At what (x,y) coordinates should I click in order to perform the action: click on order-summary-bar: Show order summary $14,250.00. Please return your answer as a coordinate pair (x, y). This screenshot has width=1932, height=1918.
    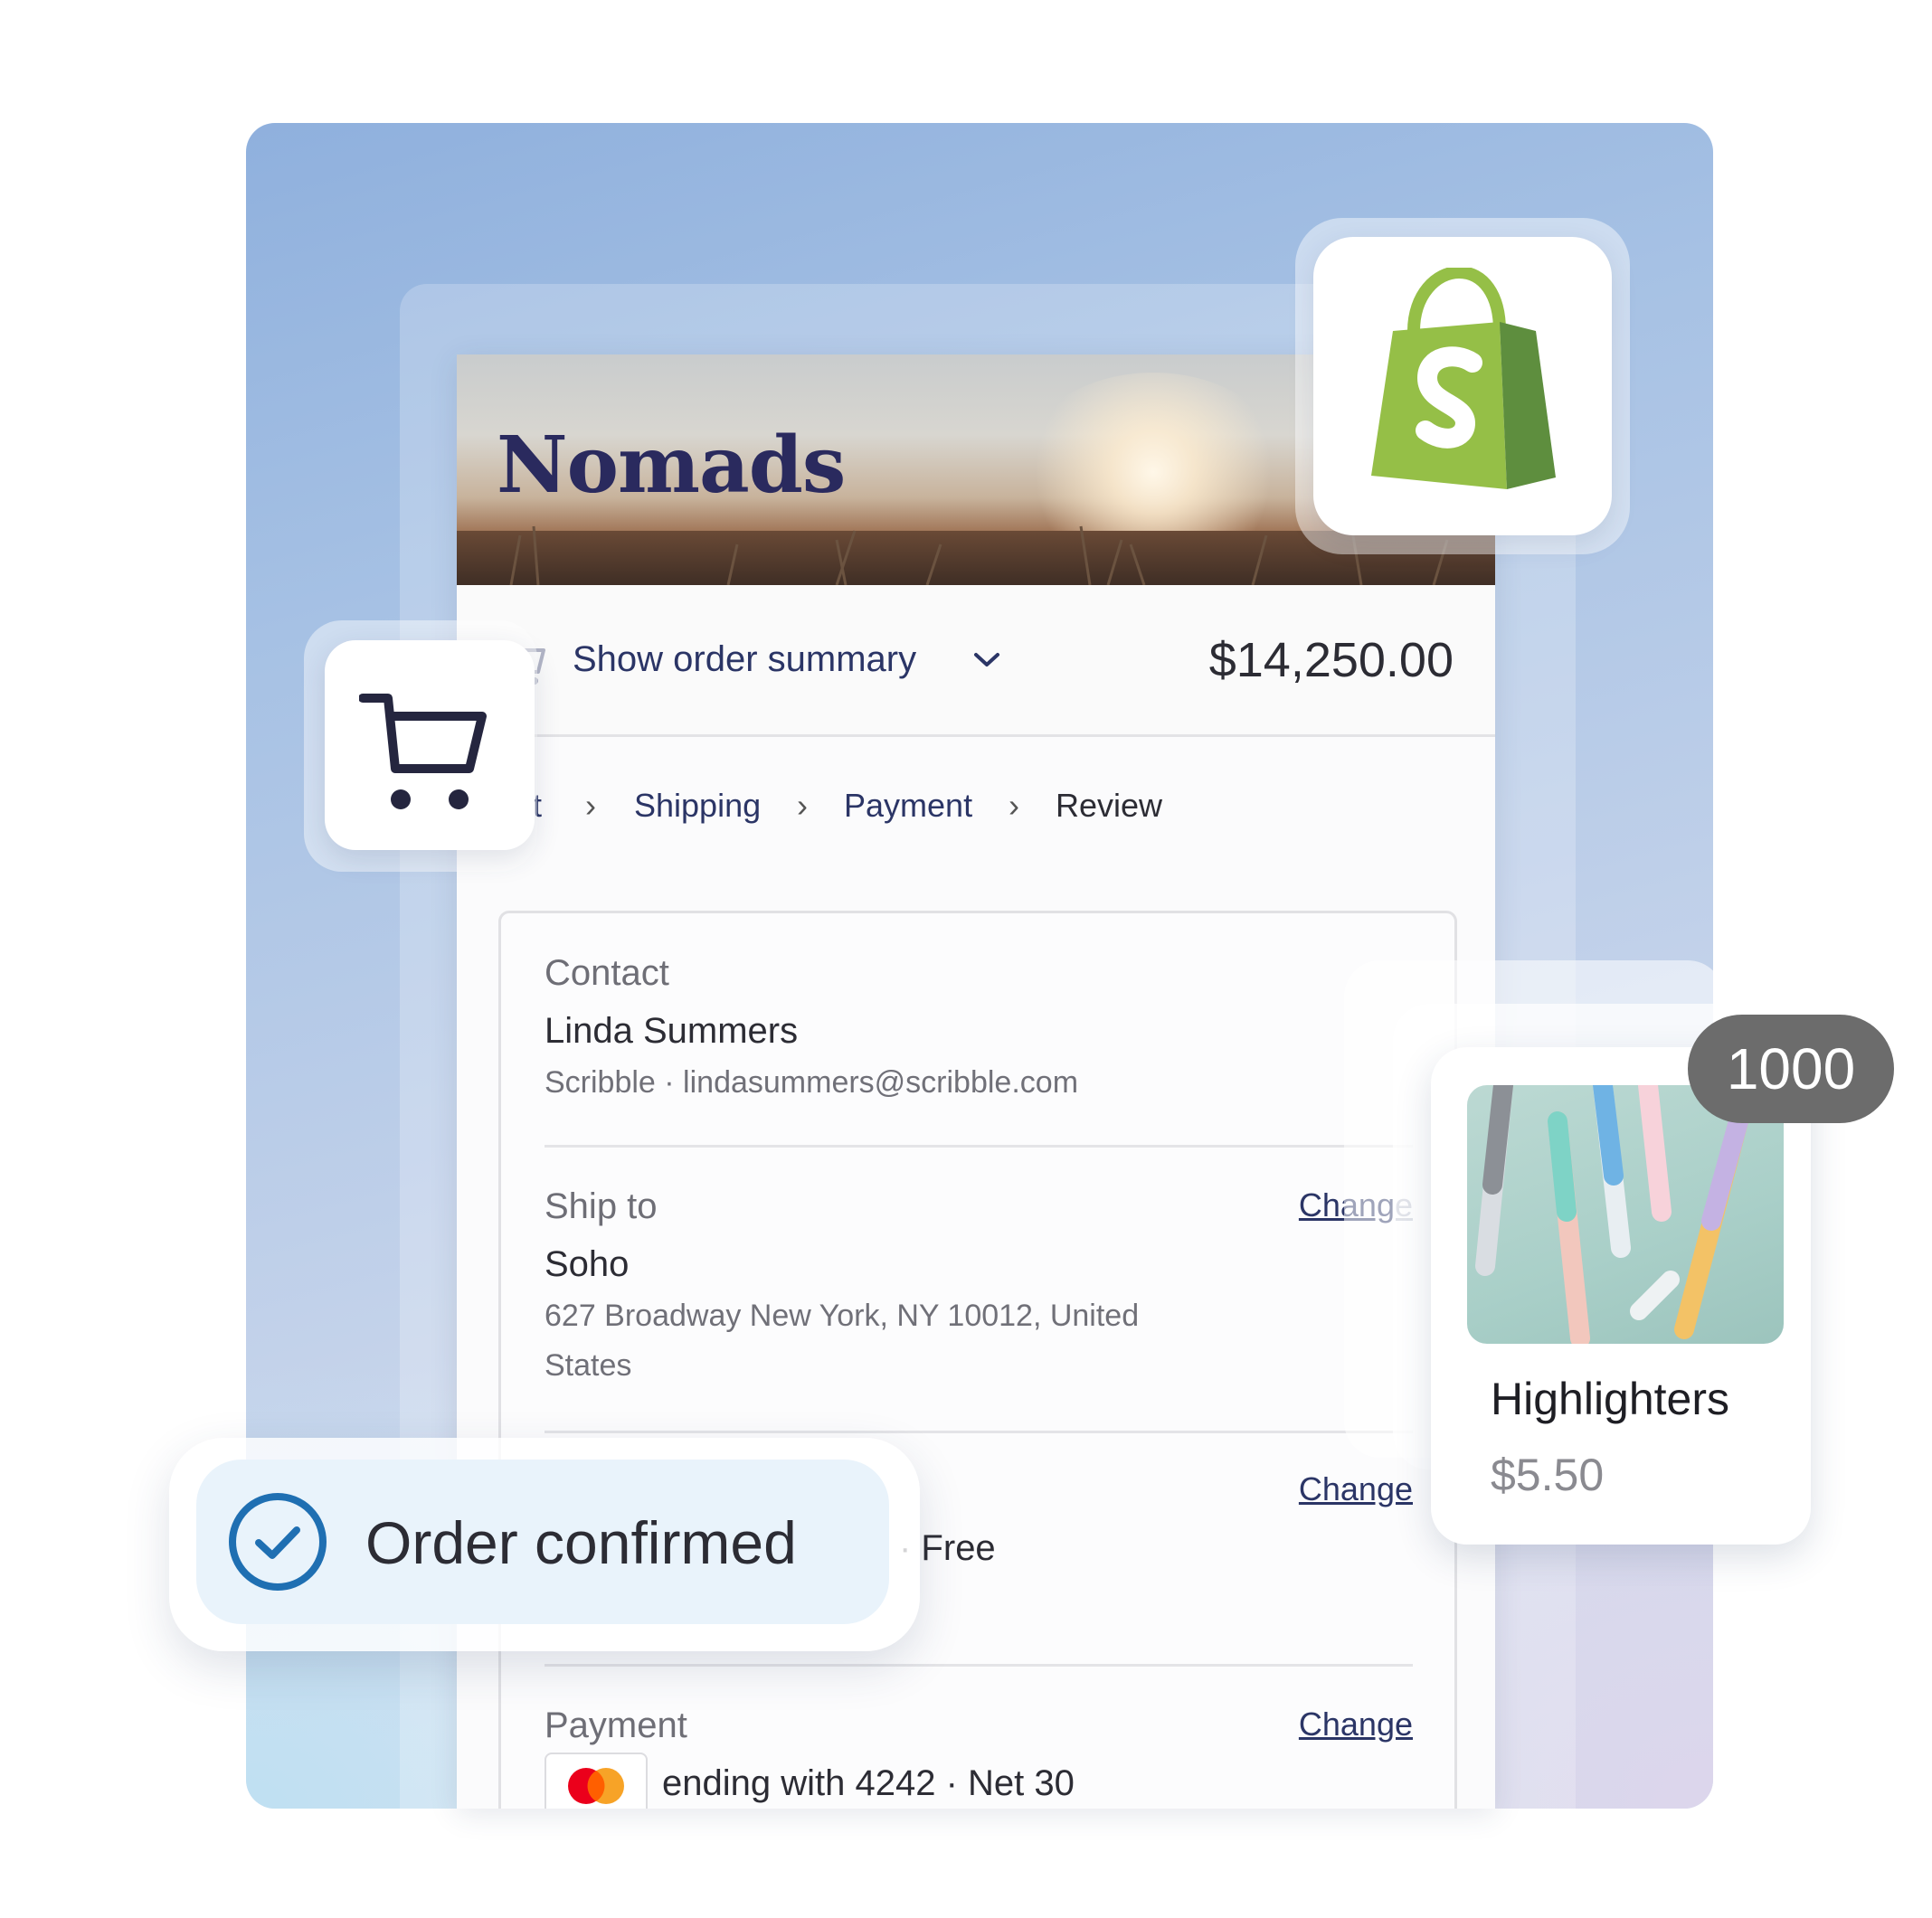
    Looking at the image, I should click on (976, 661).